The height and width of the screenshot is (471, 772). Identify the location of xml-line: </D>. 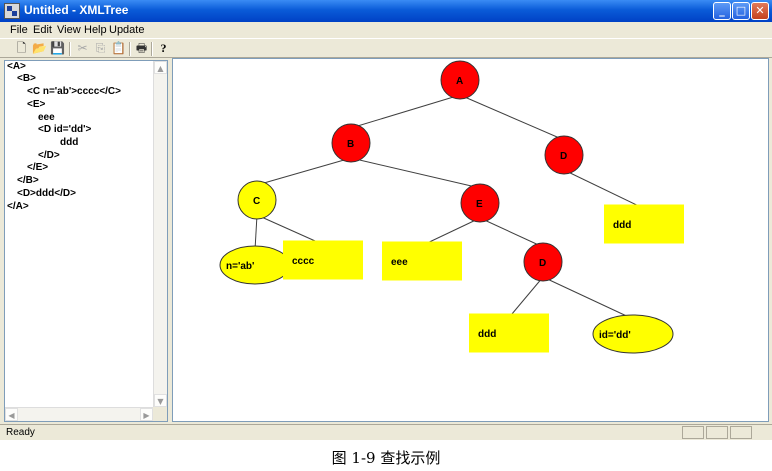
(49, 155).